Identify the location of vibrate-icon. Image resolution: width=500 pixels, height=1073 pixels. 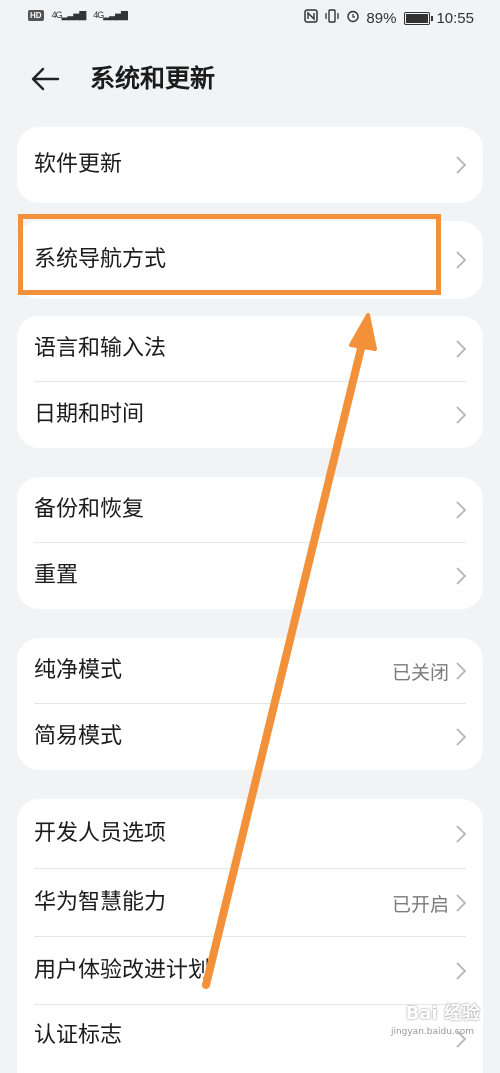
(332, 18).